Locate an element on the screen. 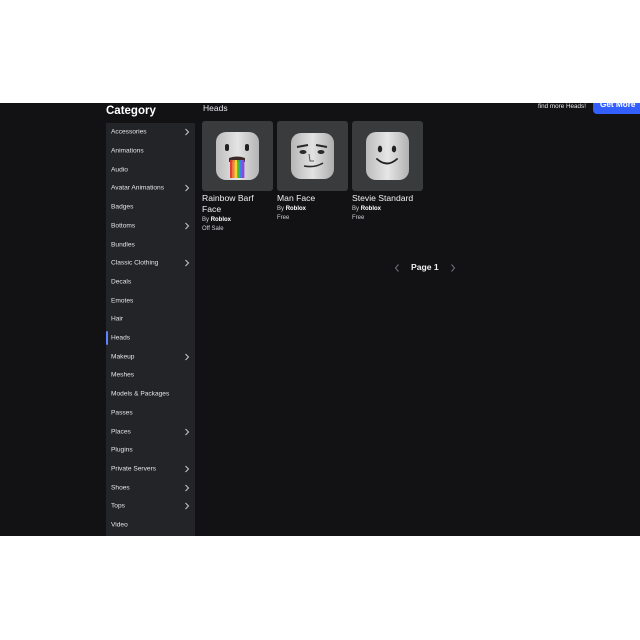 The image size is (640, 640). sidebar-item-shoes: Shoes is located at coordinates (150, 487).